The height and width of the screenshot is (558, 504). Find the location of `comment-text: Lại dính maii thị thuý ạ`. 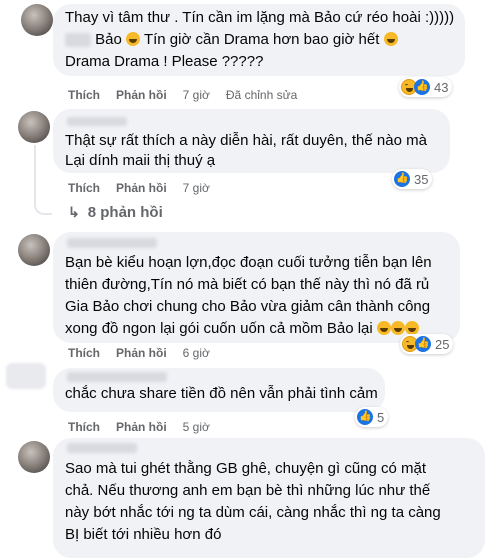

comment-text: Lại dính maii thị thuý ạ is located at coordinates (140, 160).